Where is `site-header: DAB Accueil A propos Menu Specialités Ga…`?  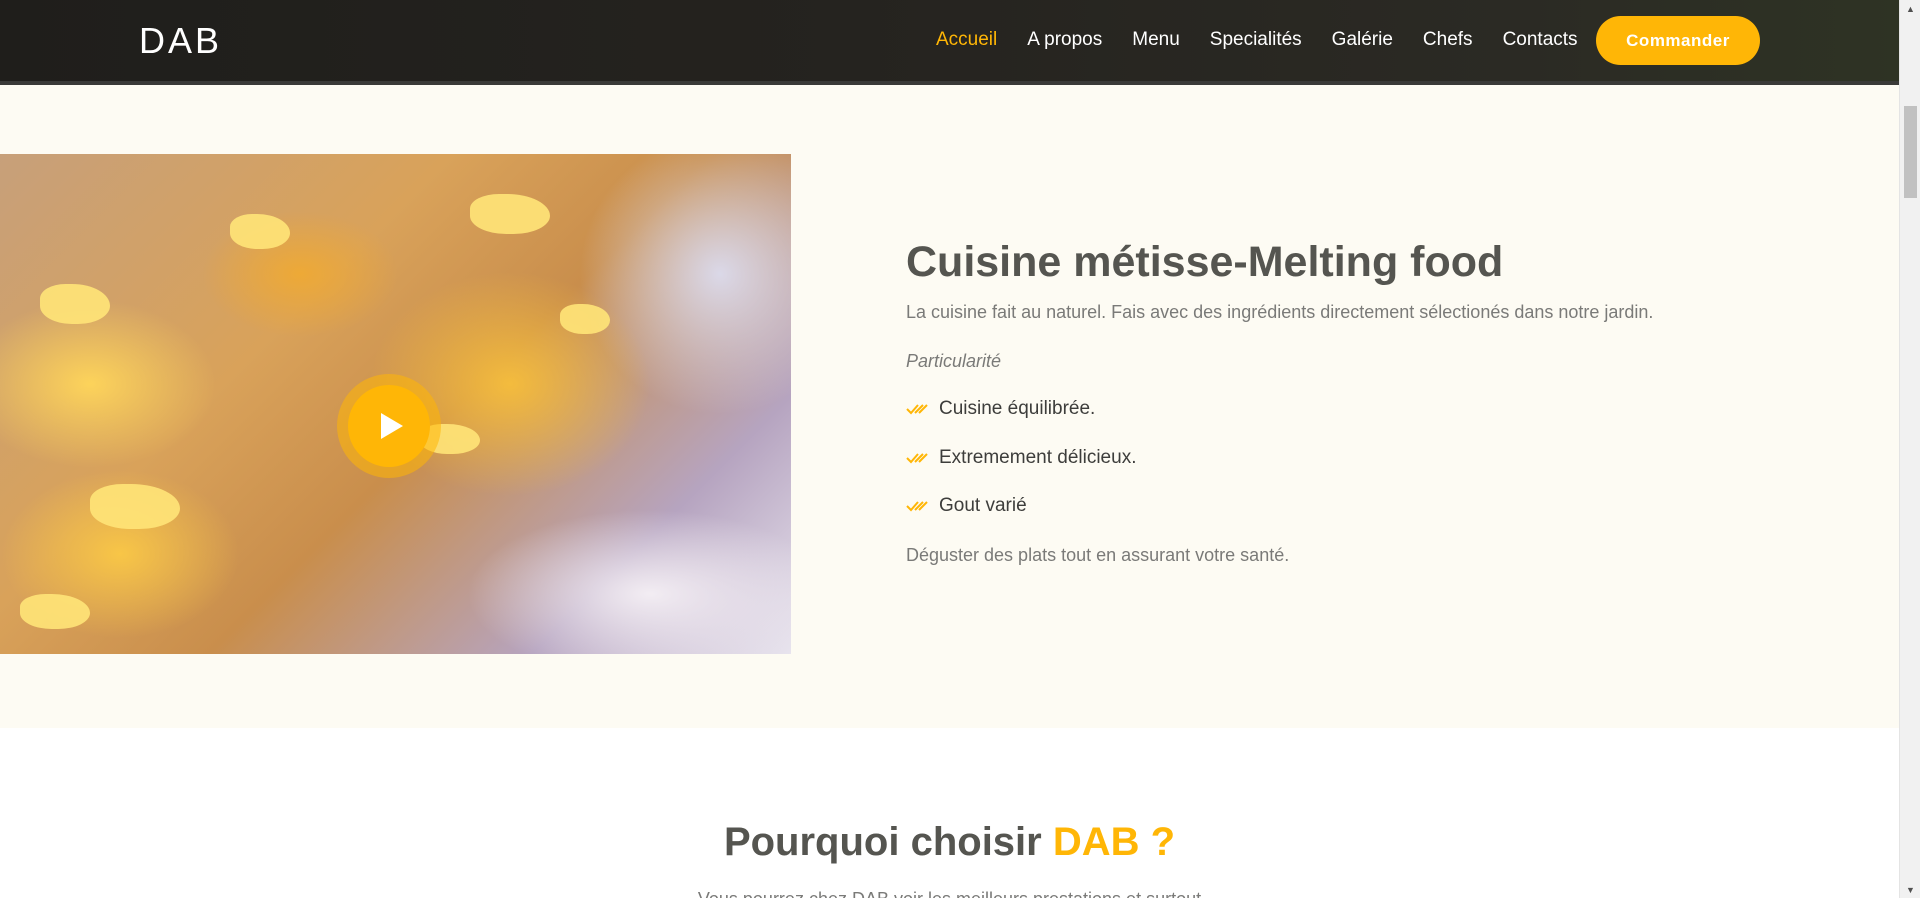
site-header: DAB Accueil A propos Menu Specialités Ga… is located at coordinates (949, 42).